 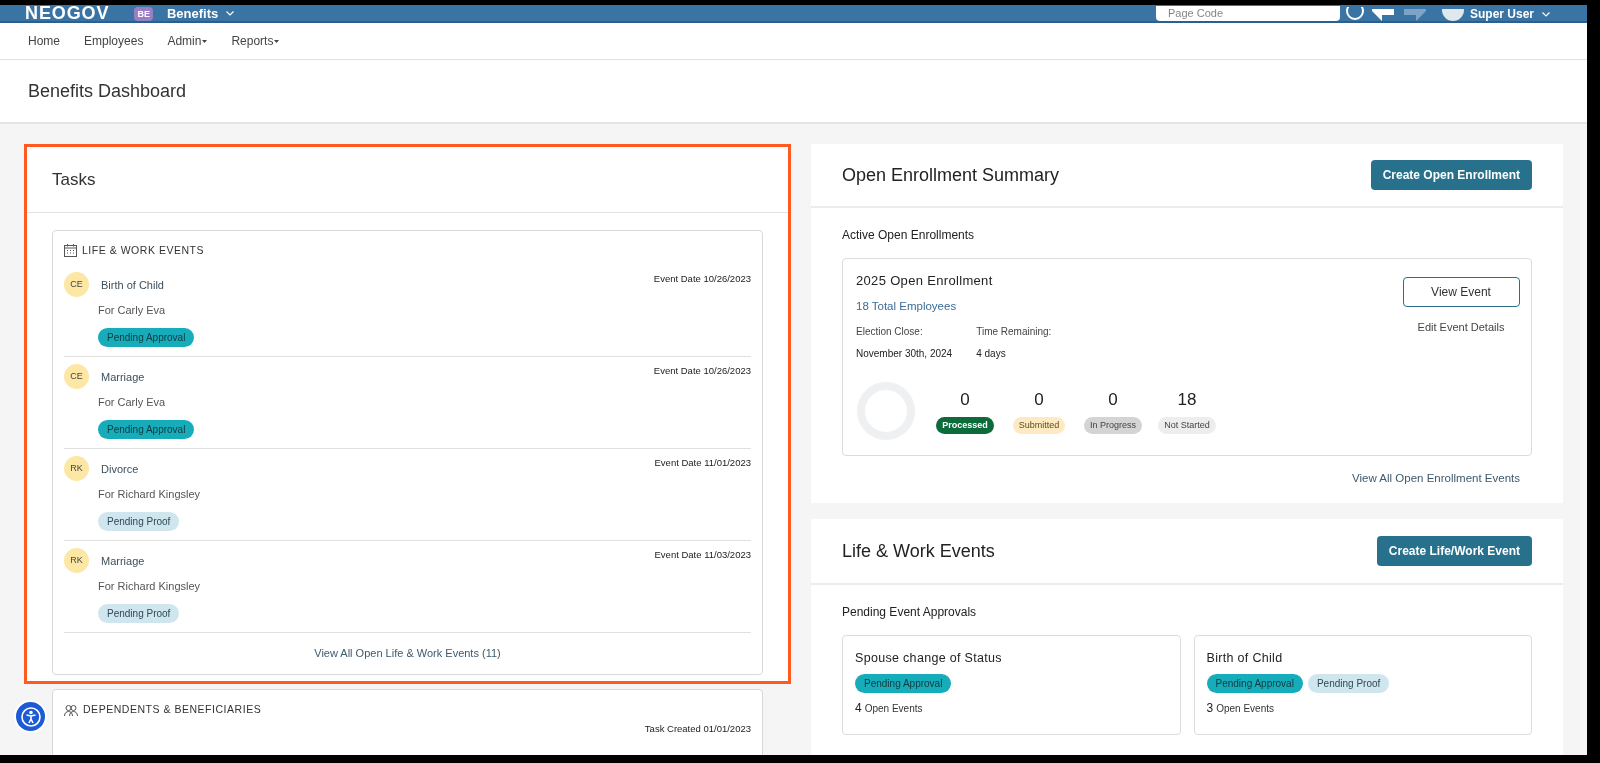 What do you see at coordinates (1011, 685) in the screenshot?
I see `approval-card: Spouse change of Status Pending Approval 4 Open Events` at bounding box center [1011, 685].